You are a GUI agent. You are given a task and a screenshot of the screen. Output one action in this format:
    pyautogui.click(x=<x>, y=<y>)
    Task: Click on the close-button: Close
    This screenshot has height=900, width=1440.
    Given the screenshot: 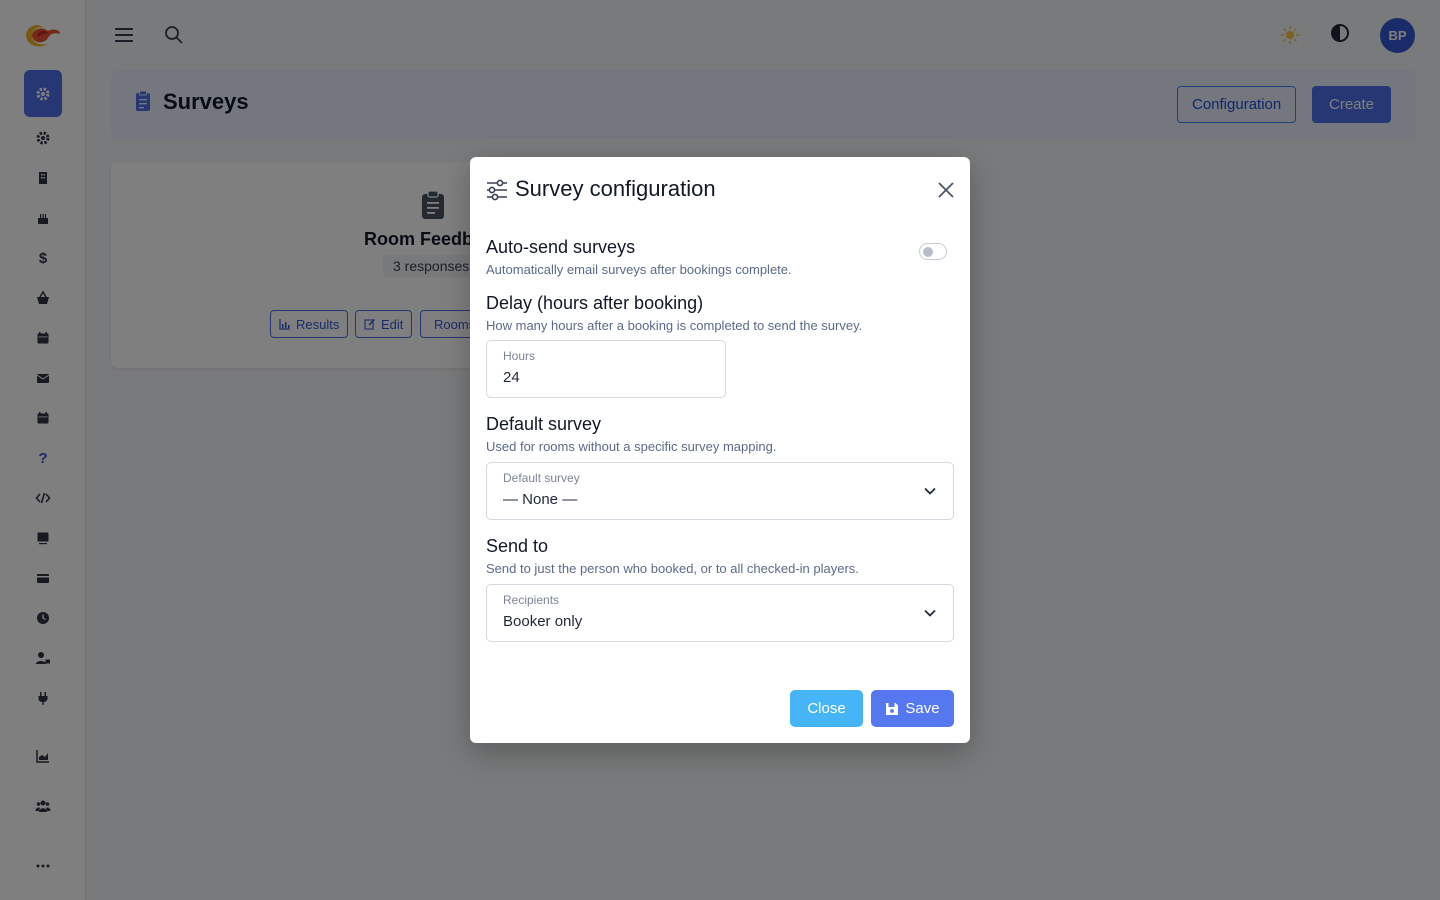 What is the action you would take?
    pyautogui.click(x=826, y=708)
    